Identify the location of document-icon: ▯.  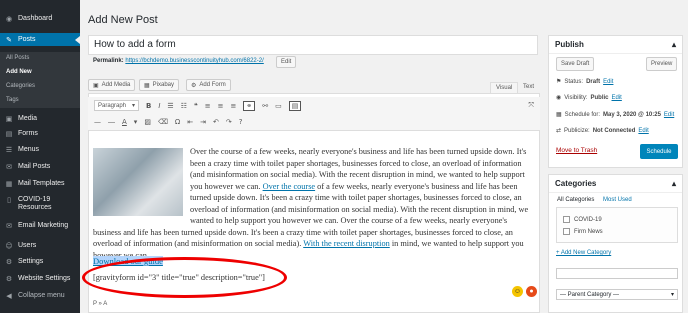
(9, 200).